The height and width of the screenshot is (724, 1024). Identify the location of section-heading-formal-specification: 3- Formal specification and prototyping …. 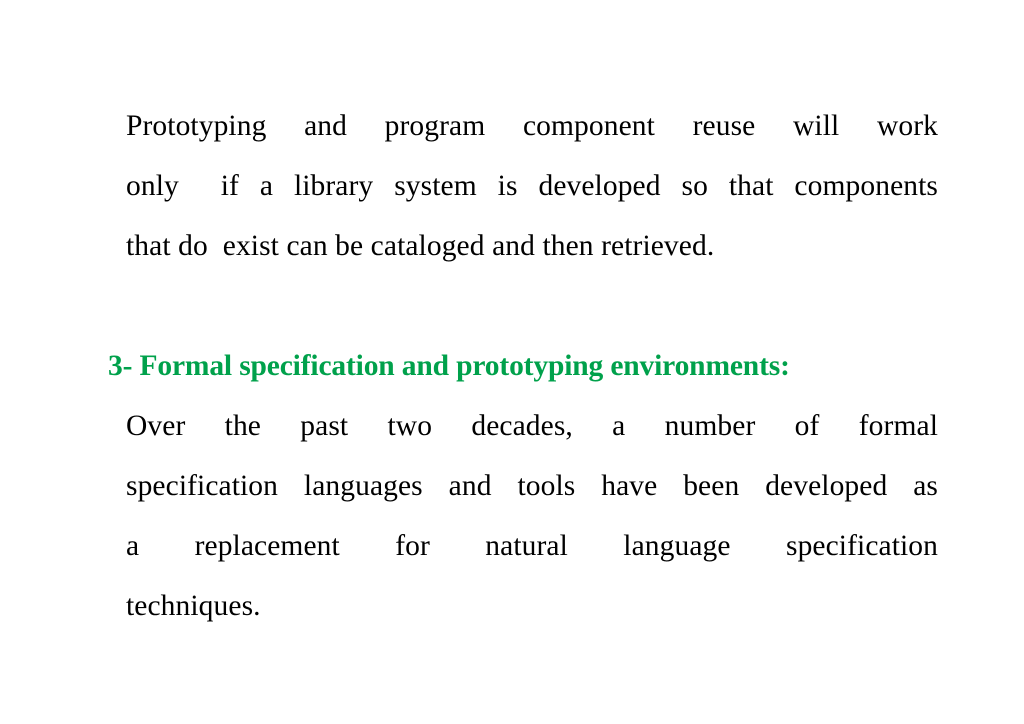
(449, 366).